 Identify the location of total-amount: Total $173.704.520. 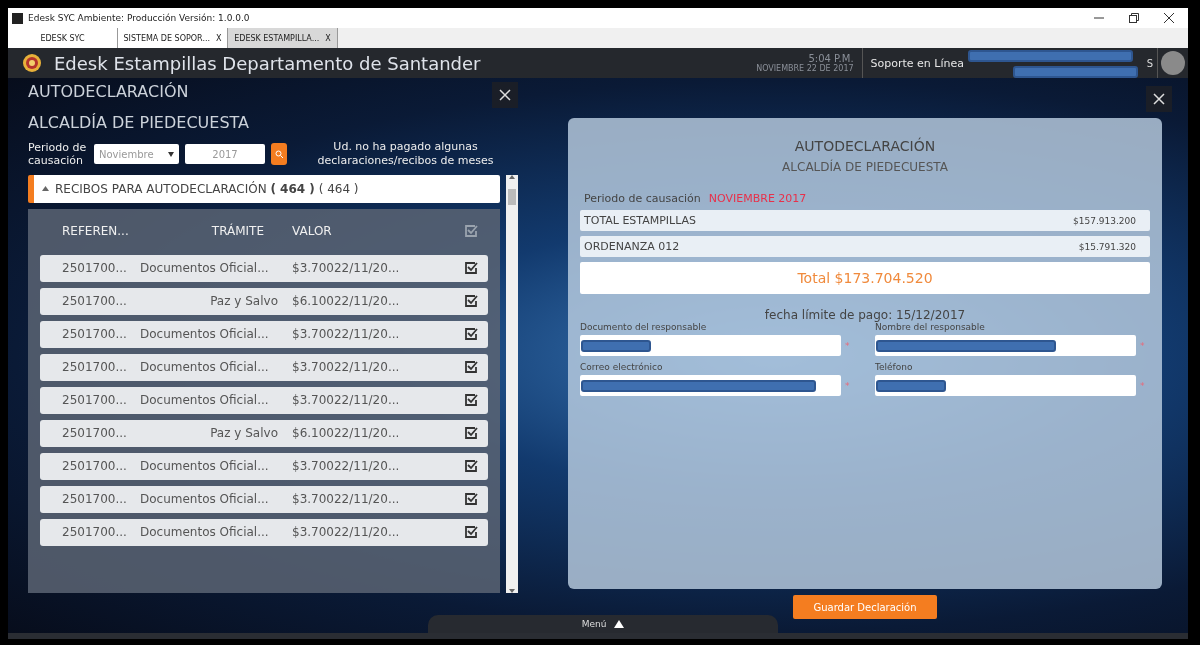
(865, 278).